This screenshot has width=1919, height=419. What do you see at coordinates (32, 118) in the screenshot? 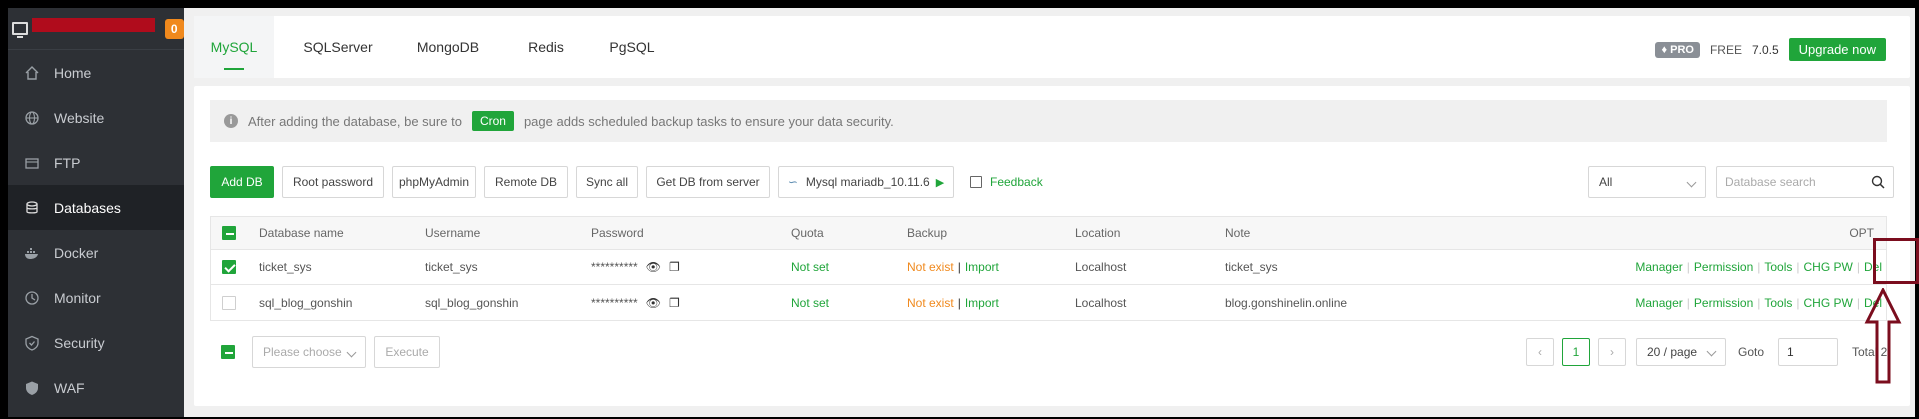
I see `globe-icon` at bounding box center [32, 118].